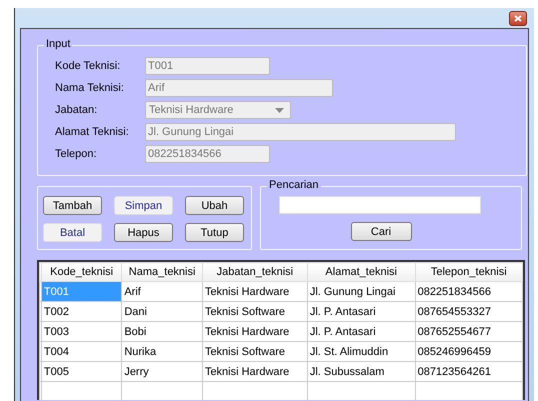 This screenshot has width=538, height=401. I want to click on column-header: Telepon_teknisi, so click(468, 272).